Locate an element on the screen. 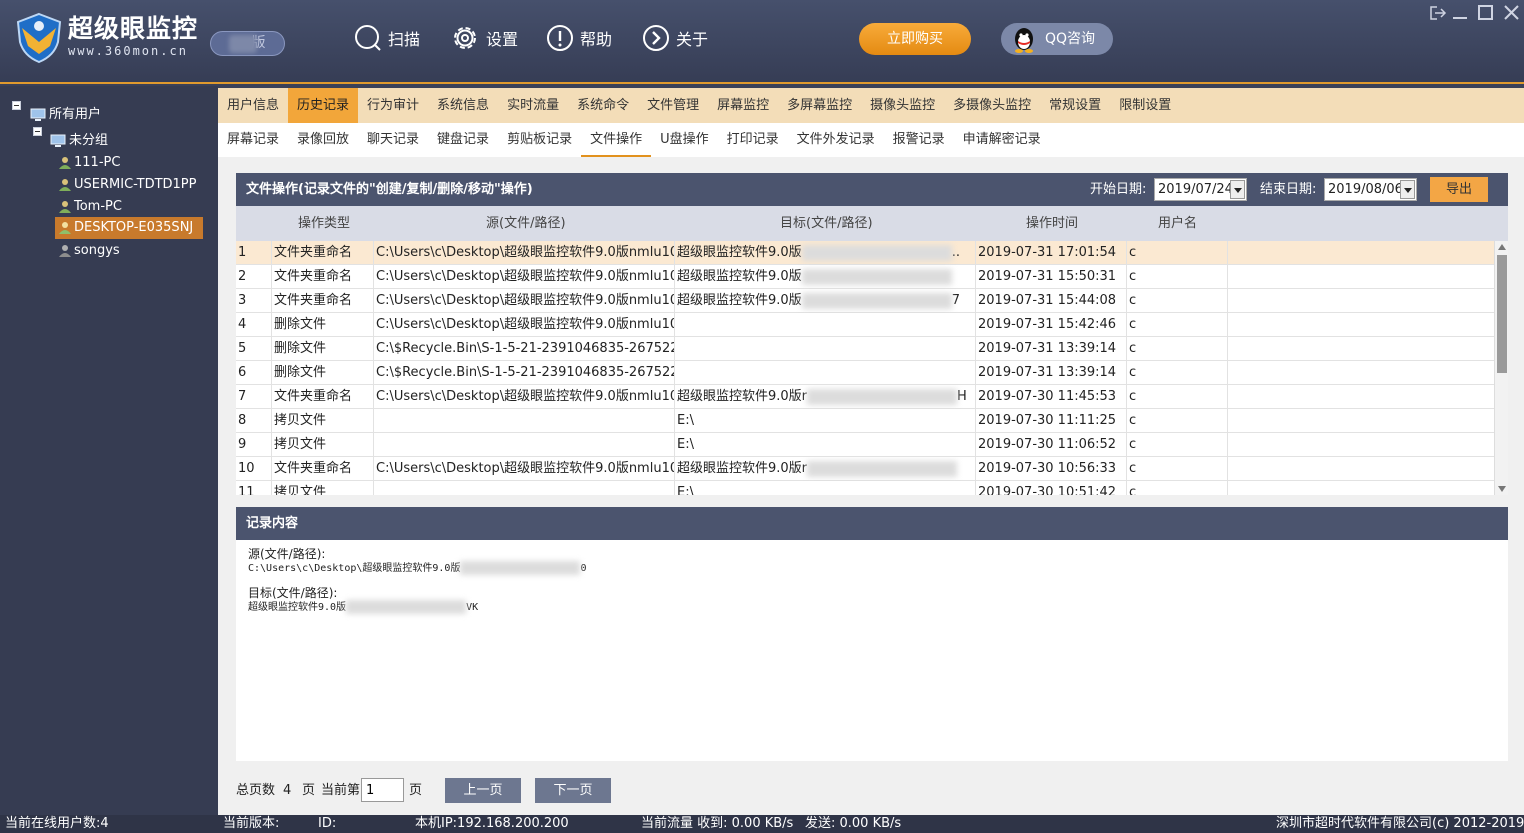 The width and height of the screenshot is (1524, 833). total-pages-label: 总页数 is located at coordinates (256, 790).